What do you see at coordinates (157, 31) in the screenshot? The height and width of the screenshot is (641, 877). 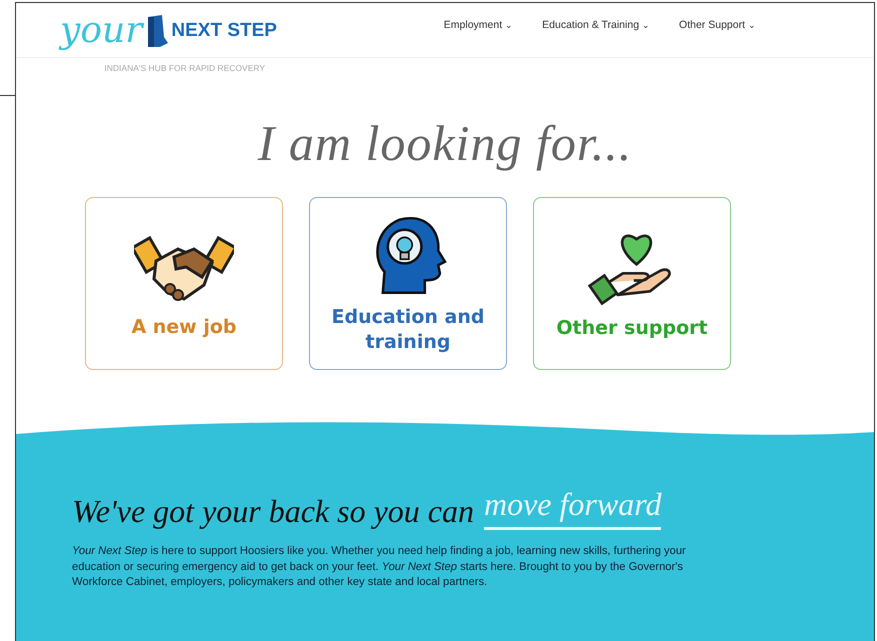 I see `state-shape-icon` at bounding box center [157, 31].